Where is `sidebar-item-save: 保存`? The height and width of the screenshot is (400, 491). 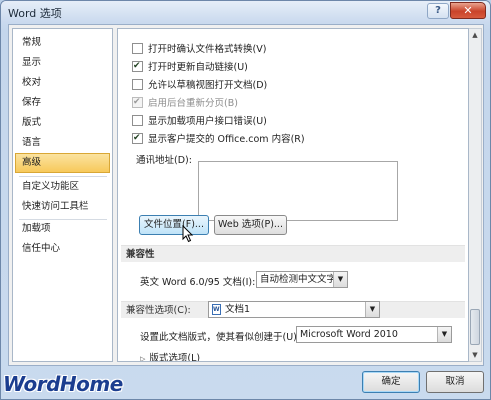
sidebar-item-save: 保存 is located at coordinates (62, 103).